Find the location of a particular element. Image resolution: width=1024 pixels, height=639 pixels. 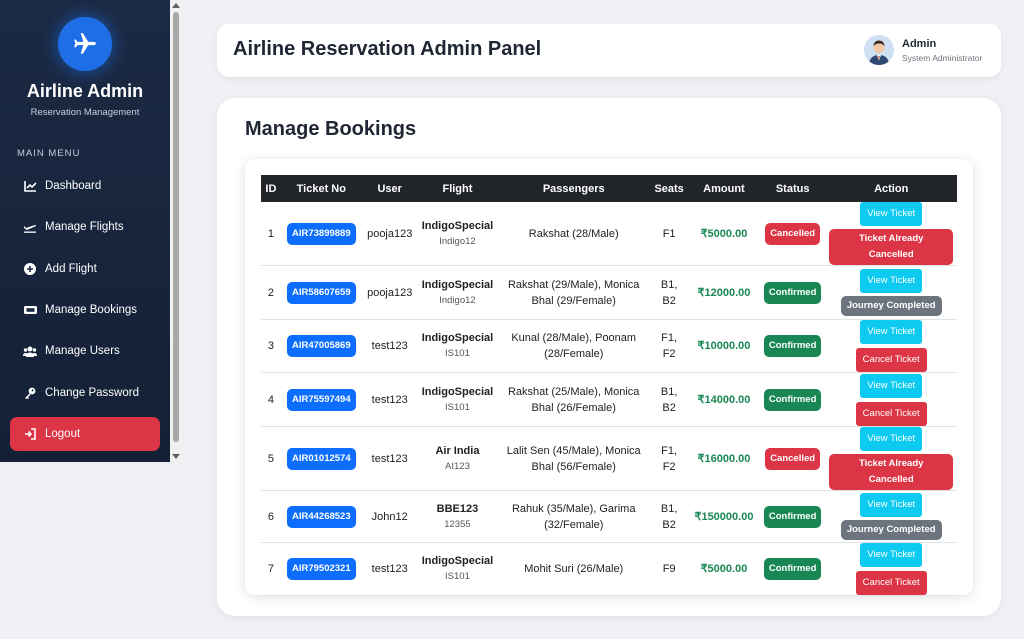

scroll-thumb is located at coordinates (176, 227).